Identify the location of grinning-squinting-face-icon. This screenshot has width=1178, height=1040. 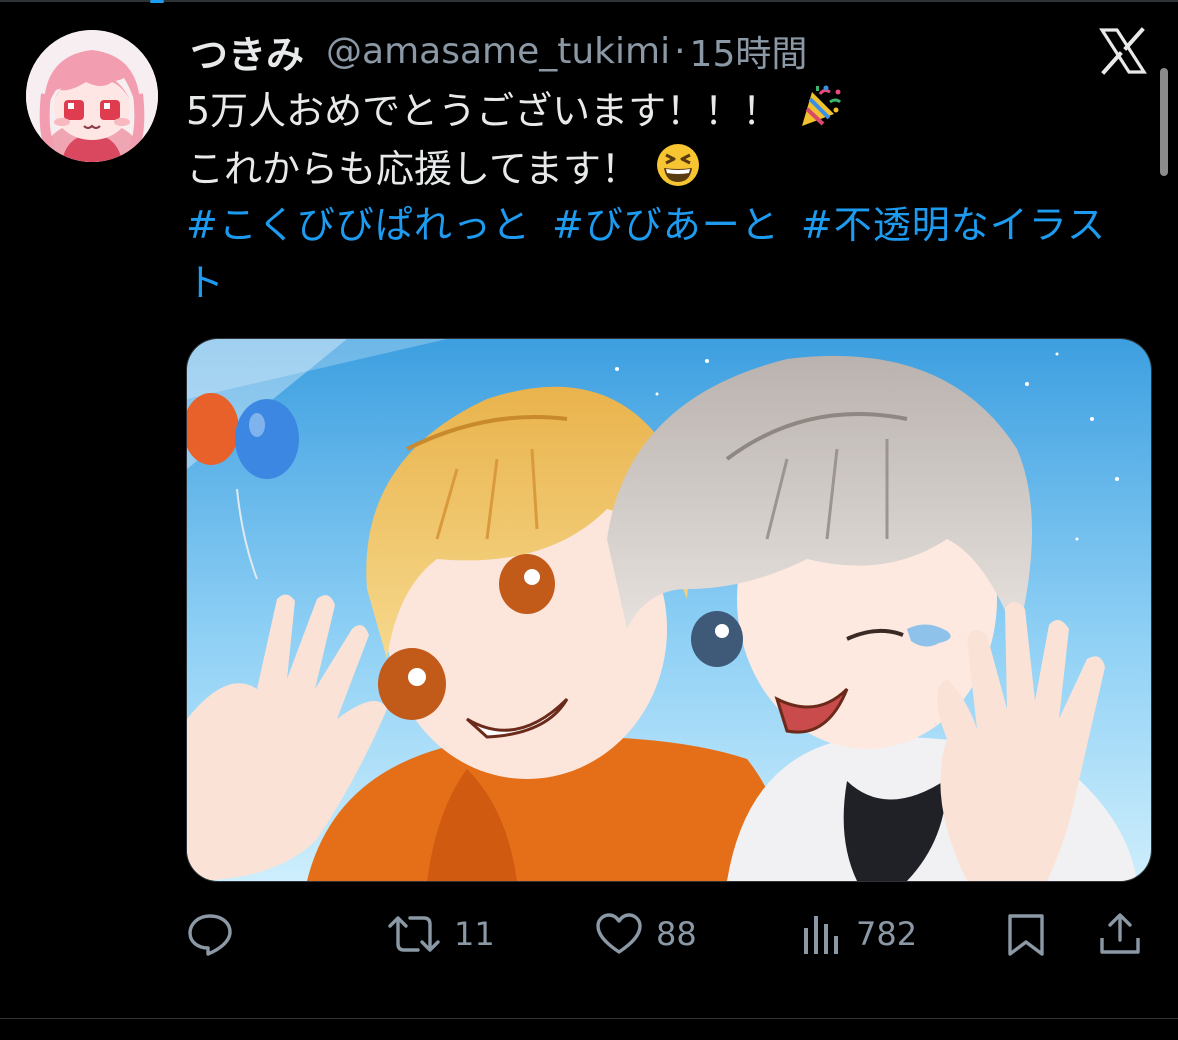
(678, 165).